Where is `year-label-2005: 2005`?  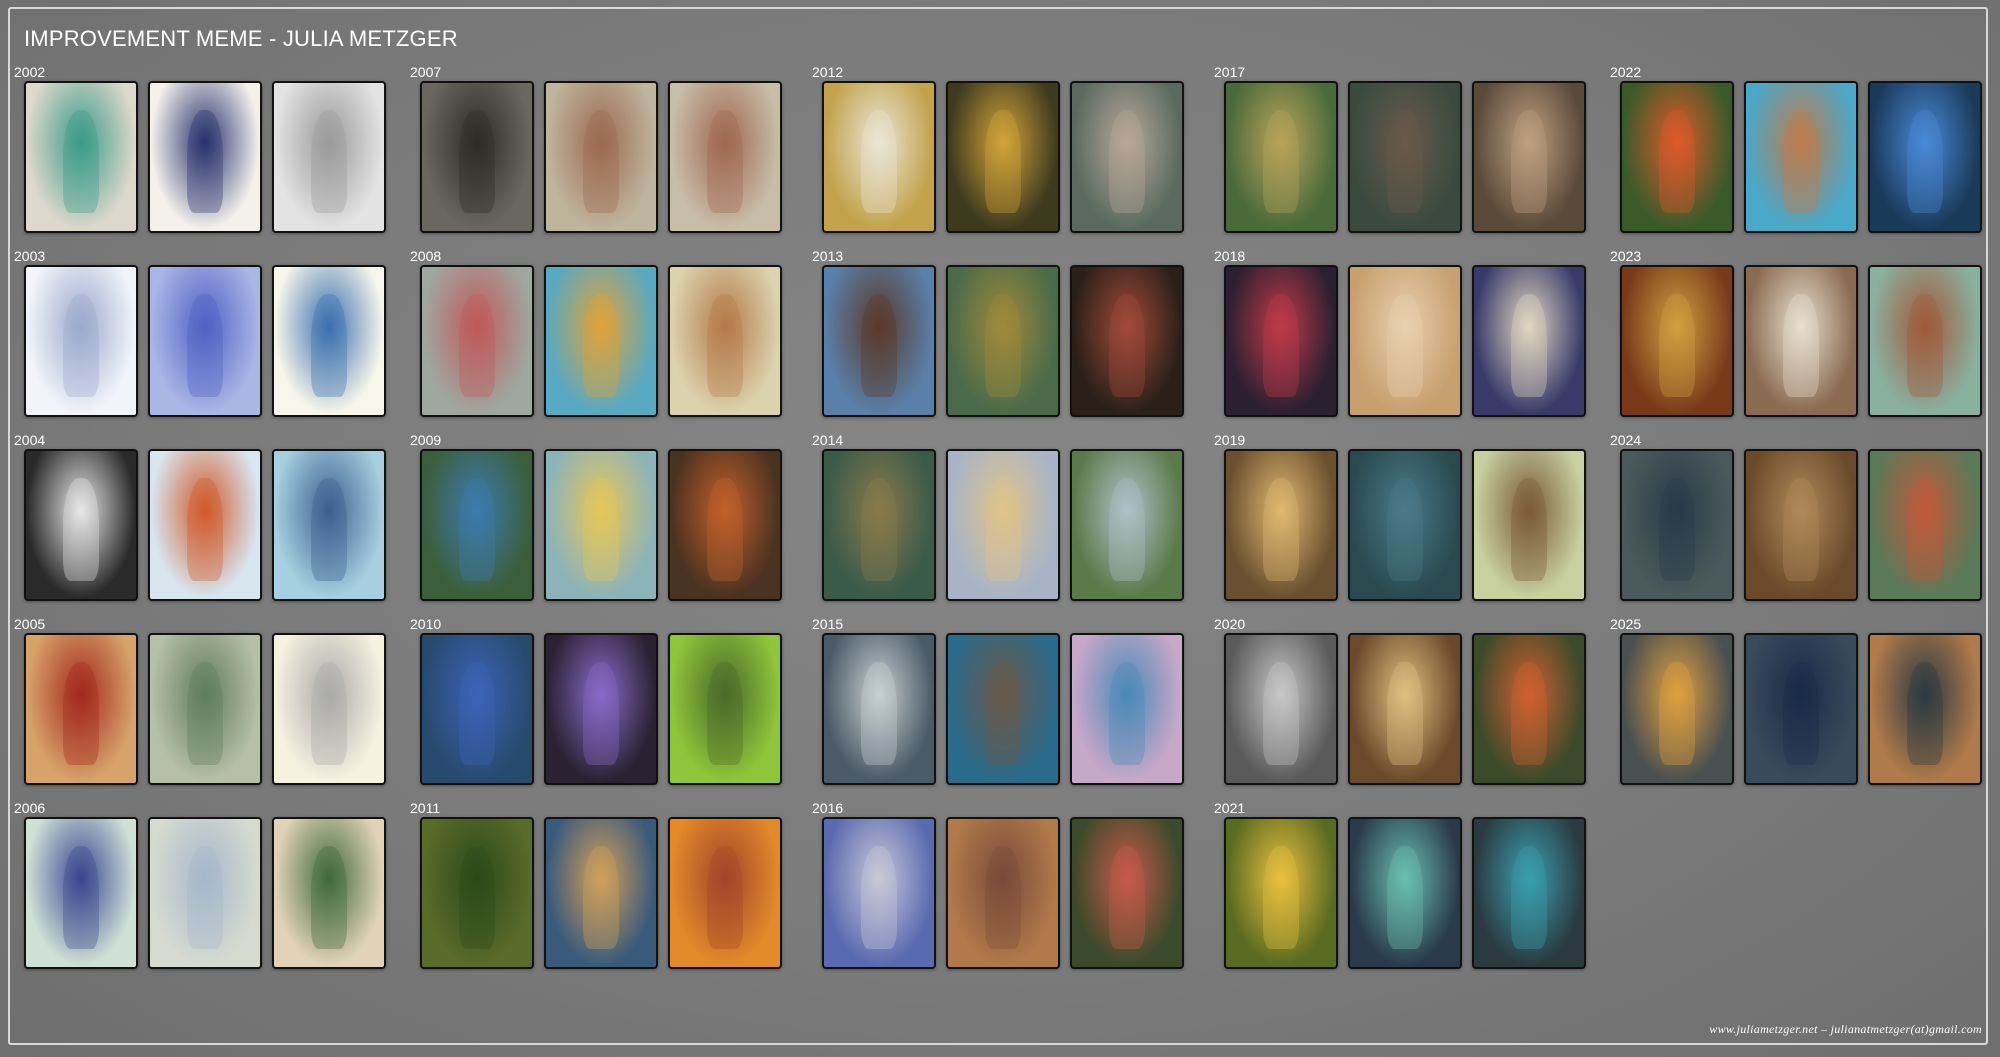
year-label-2005: 2005 is located at coordinates (30, 624).